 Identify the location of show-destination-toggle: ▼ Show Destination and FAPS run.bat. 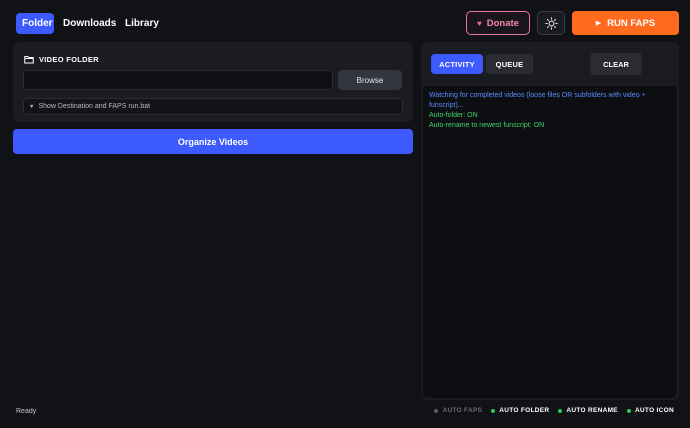
(213, 106).